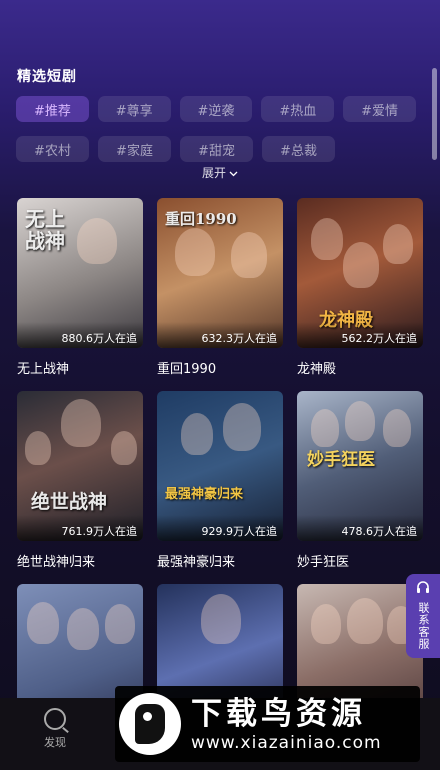  I want to click on tag-comeback: #逆袭, so click(216, 109).